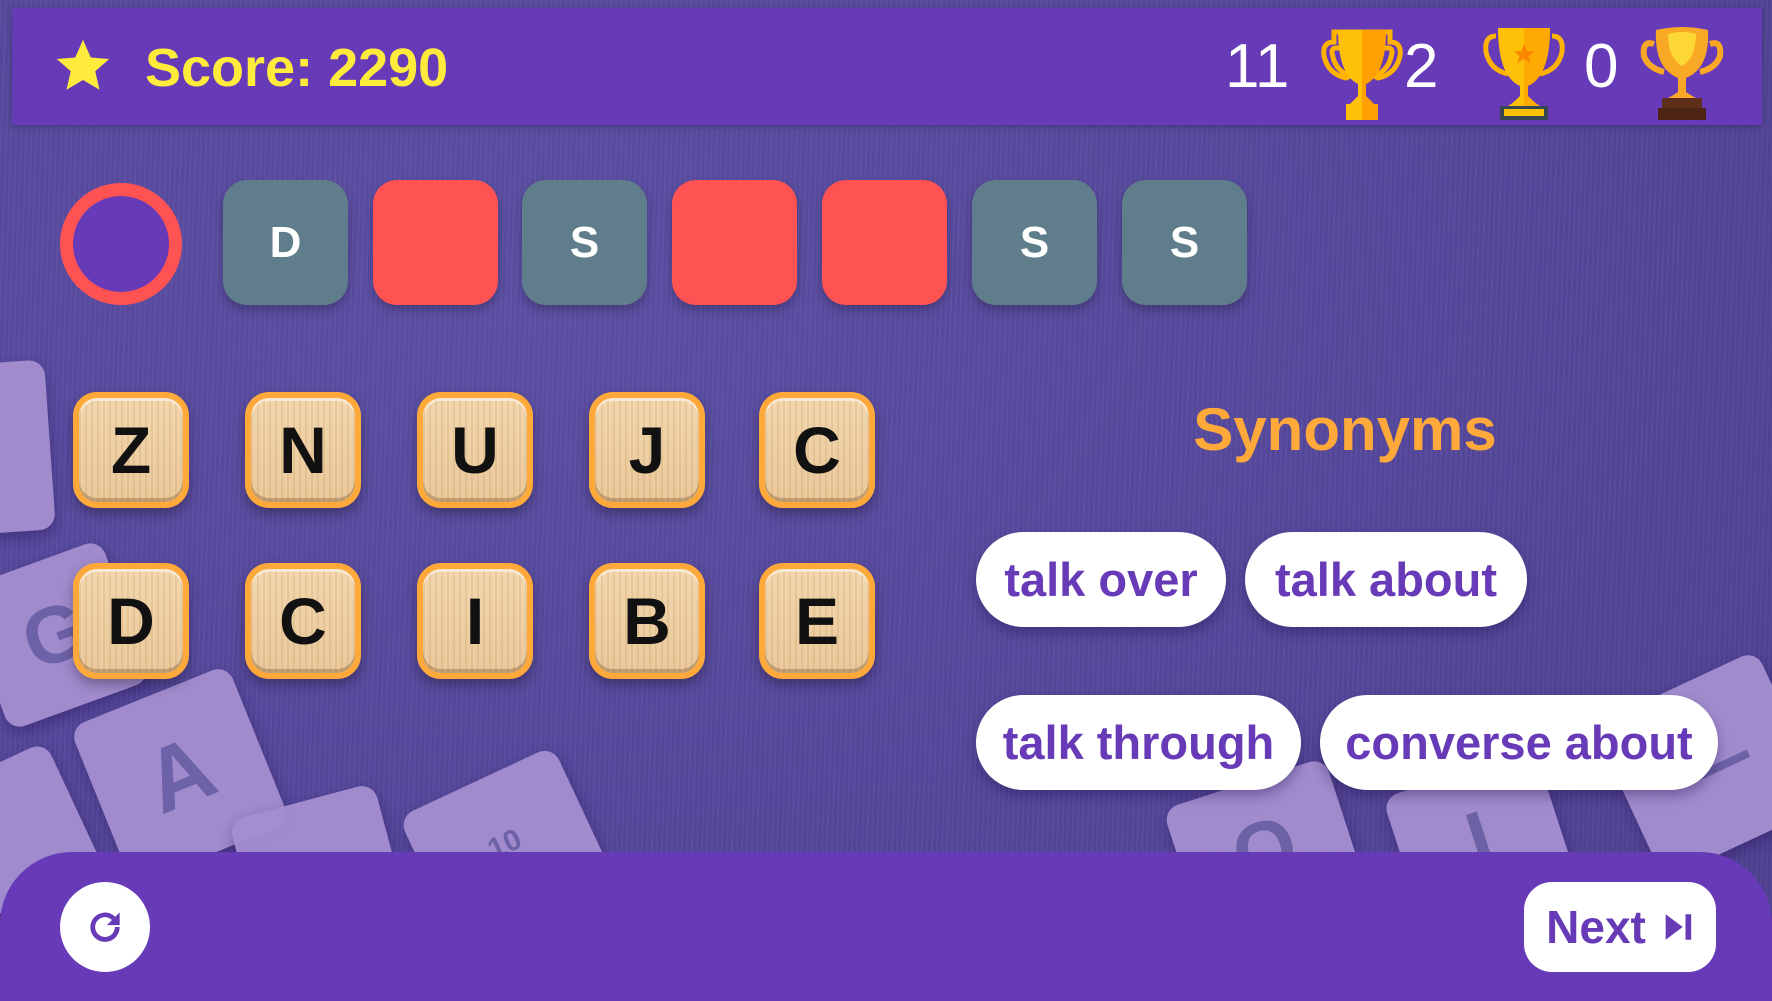 The height and width of the screenshot is (1001, 1772). Describe the element at coordinates (1519, 742) in the screenshot. I see `synonym-chip: converse about` at that location.